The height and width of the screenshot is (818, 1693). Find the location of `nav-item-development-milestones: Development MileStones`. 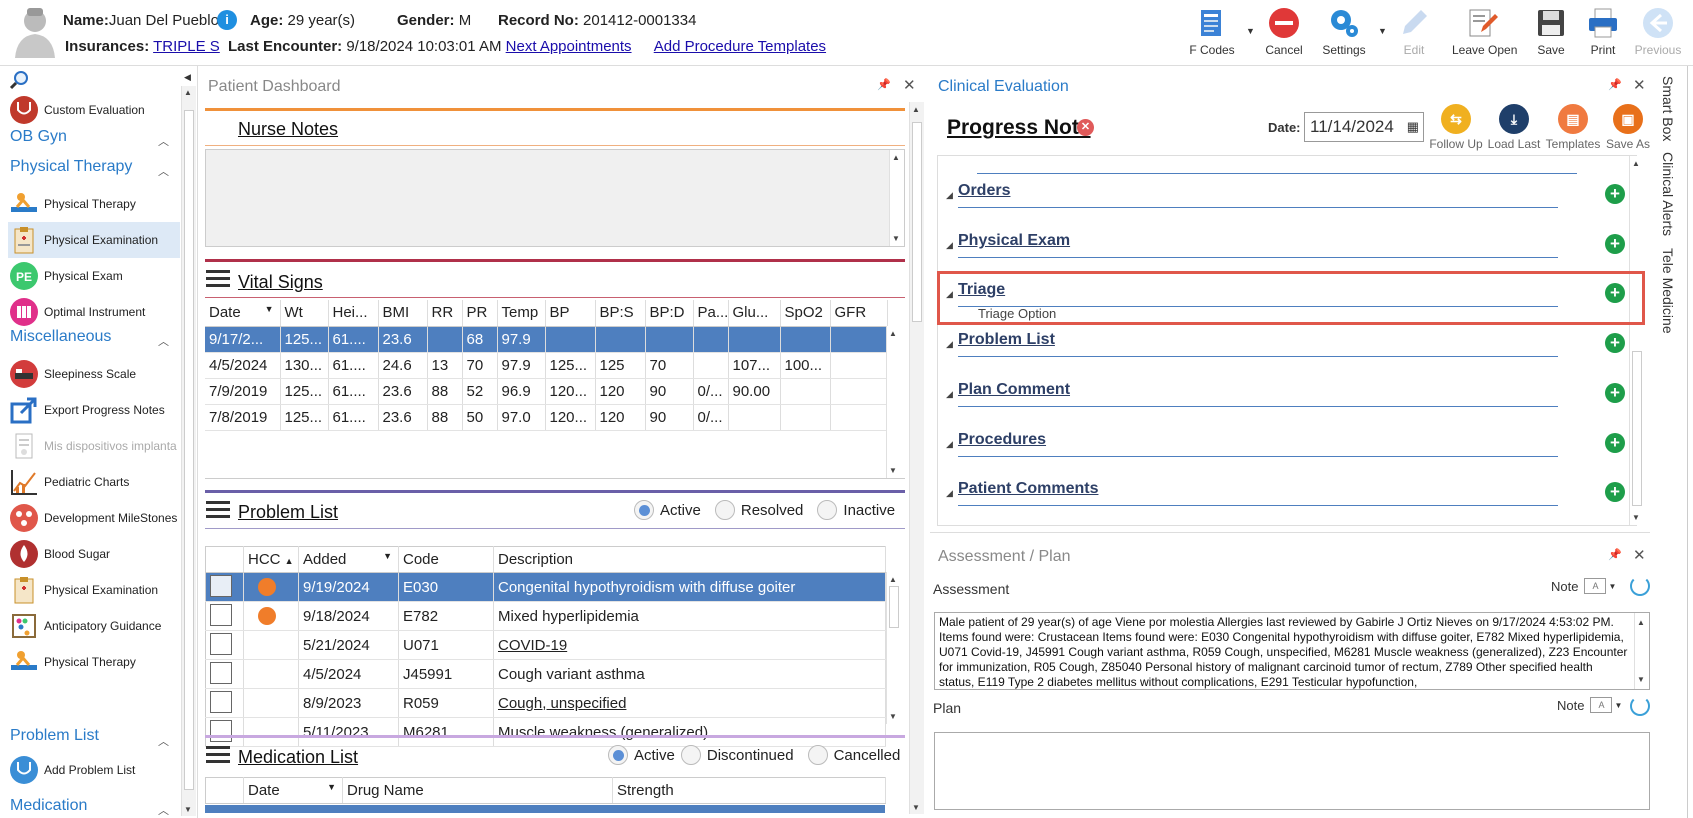

nav-item-development-milestones: Development MileStones is located at coordinates (94, 518).